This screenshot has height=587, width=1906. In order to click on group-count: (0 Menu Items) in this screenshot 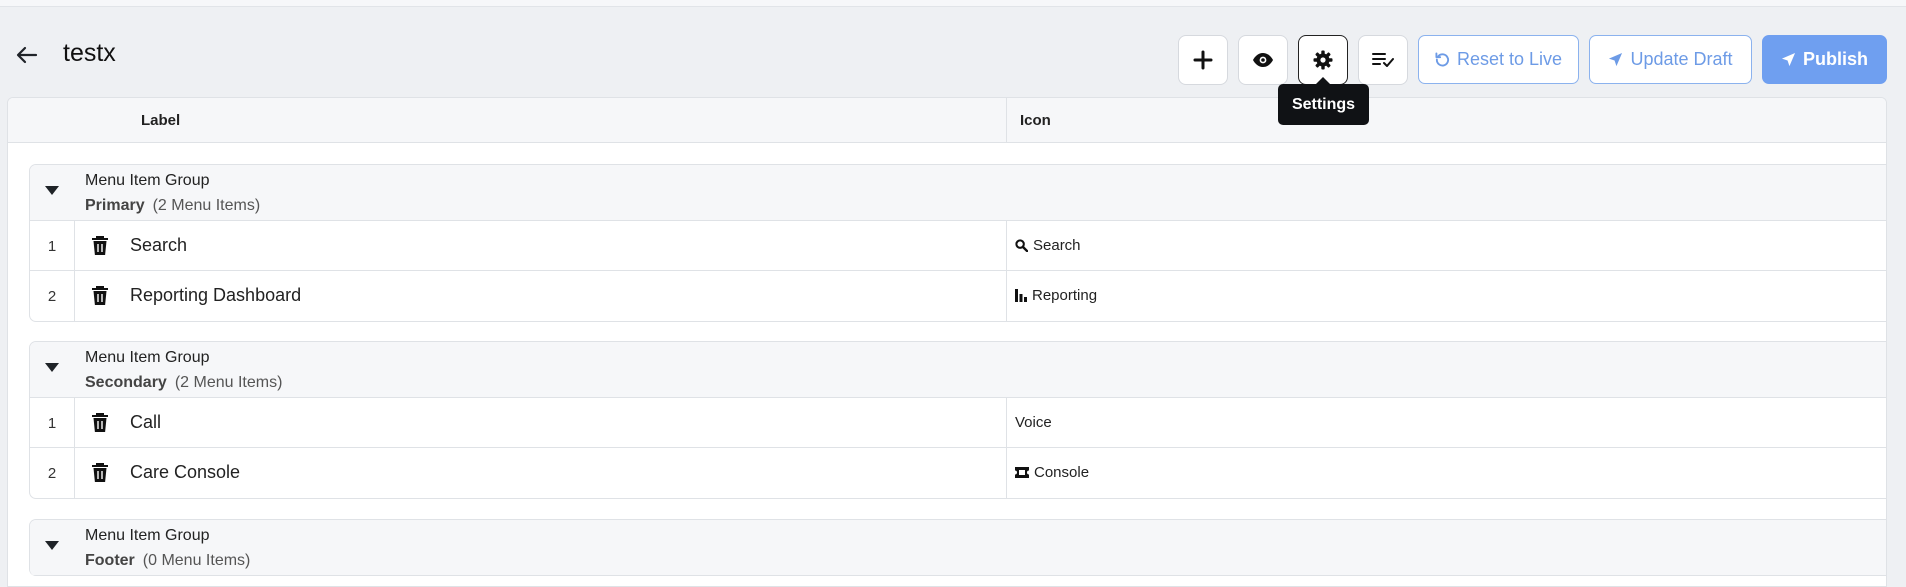, I will do `click(196, 560)`.